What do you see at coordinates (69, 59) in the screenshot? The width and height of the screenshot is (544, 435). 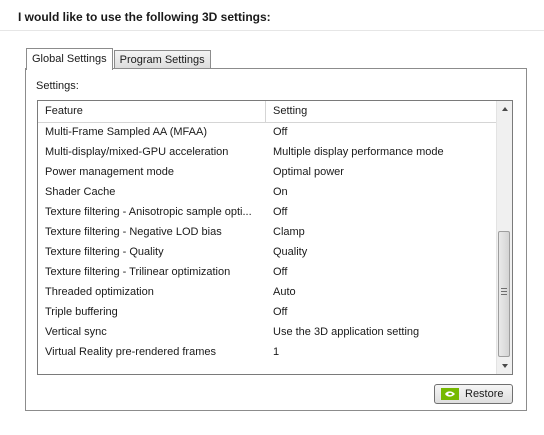 I see `tab-global-settings: Global Settings` at bounding box center [69, 59].